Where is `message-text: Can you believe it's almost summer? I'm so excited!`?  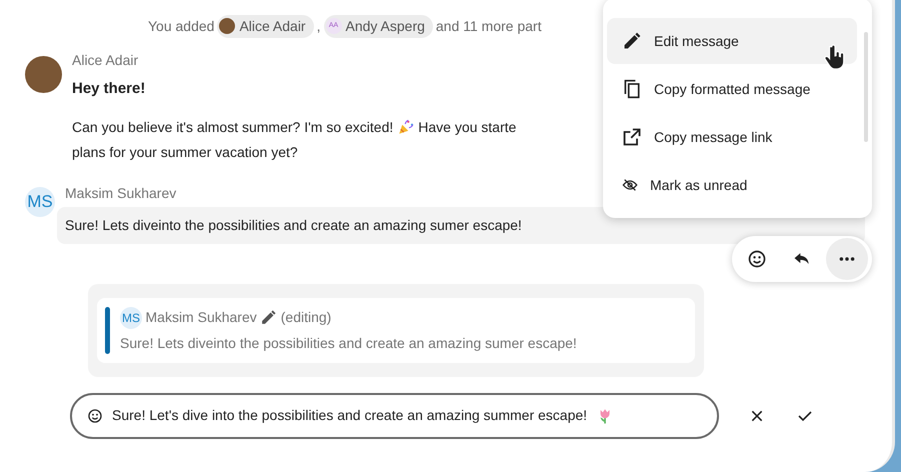
message-text: Can you believe it's almost summer? I'm so excited! is located at coordinates (233, 127).